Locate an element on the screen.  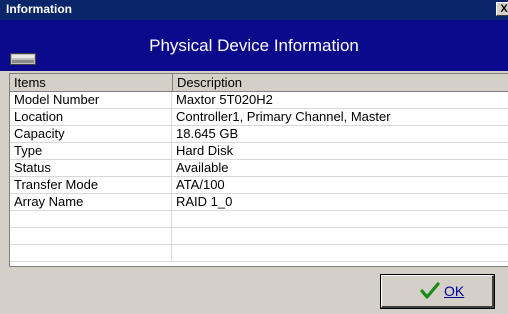
row-item-value: Controller1, Primary Channel, Master is located at coordinates (283, 116).